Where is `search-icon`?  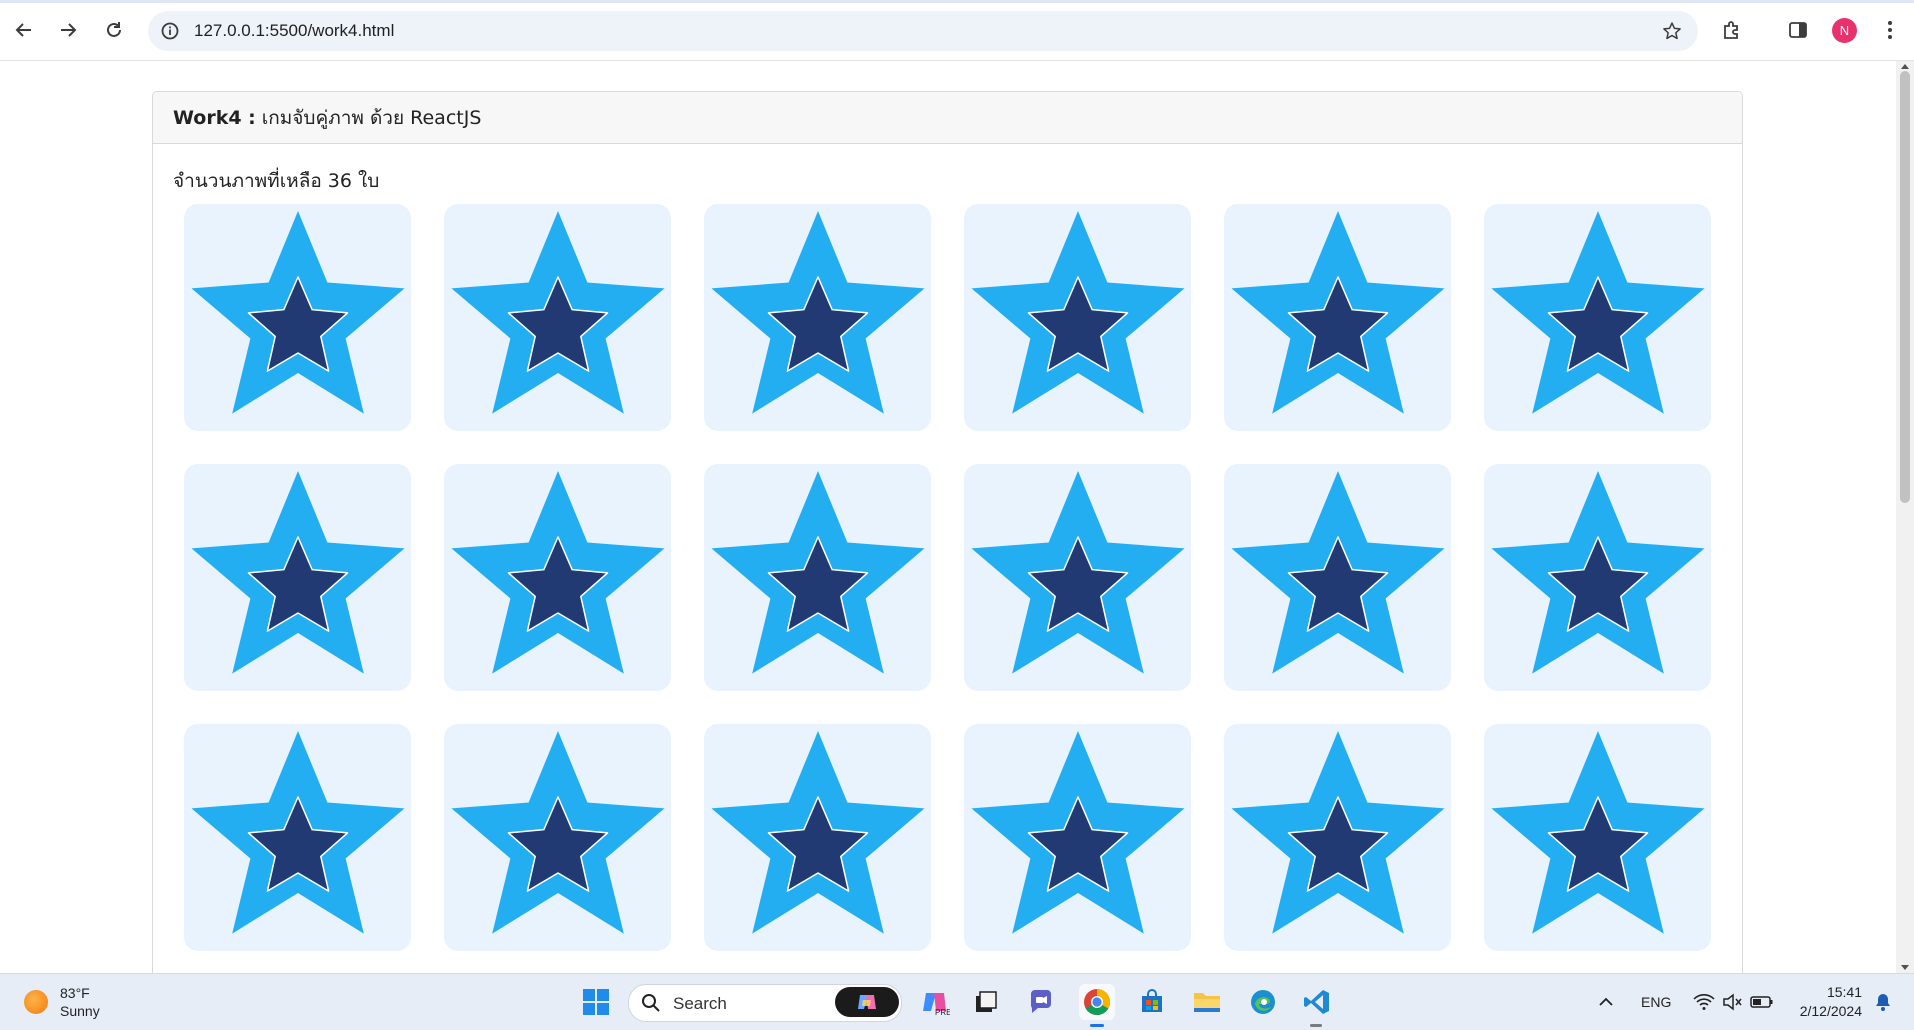
search-icon is located at coordinates (651, 1005).